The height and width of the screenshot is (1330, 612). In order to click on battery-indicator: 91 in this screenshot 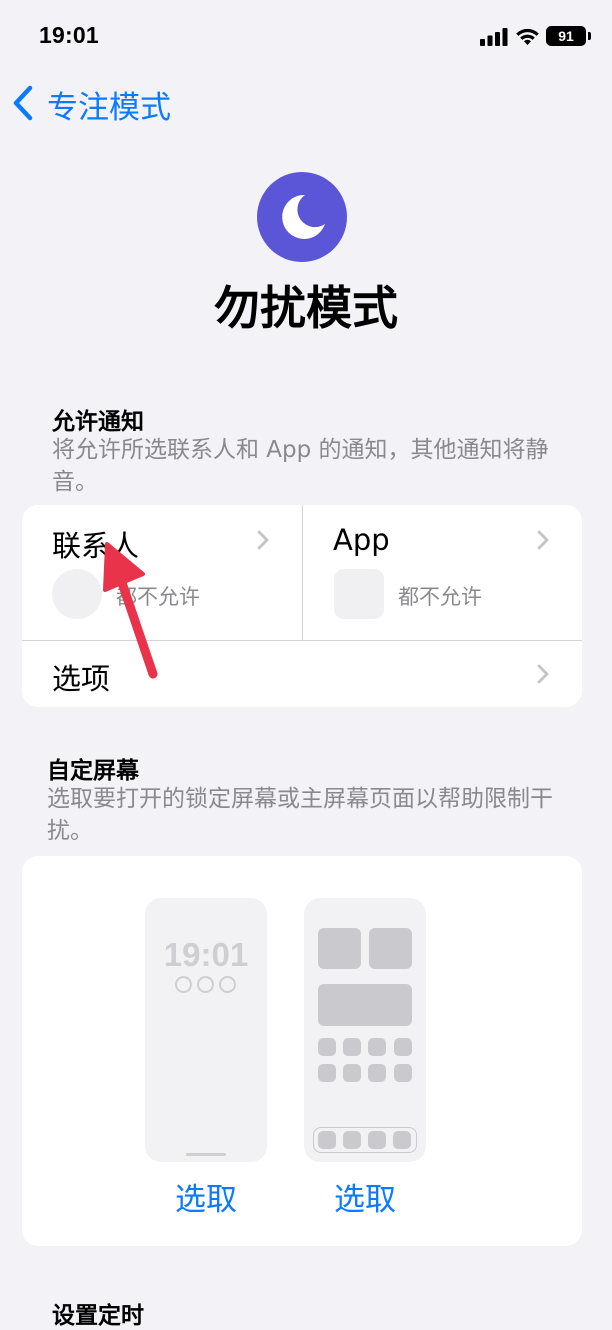, I will do `click(566, 36)`.